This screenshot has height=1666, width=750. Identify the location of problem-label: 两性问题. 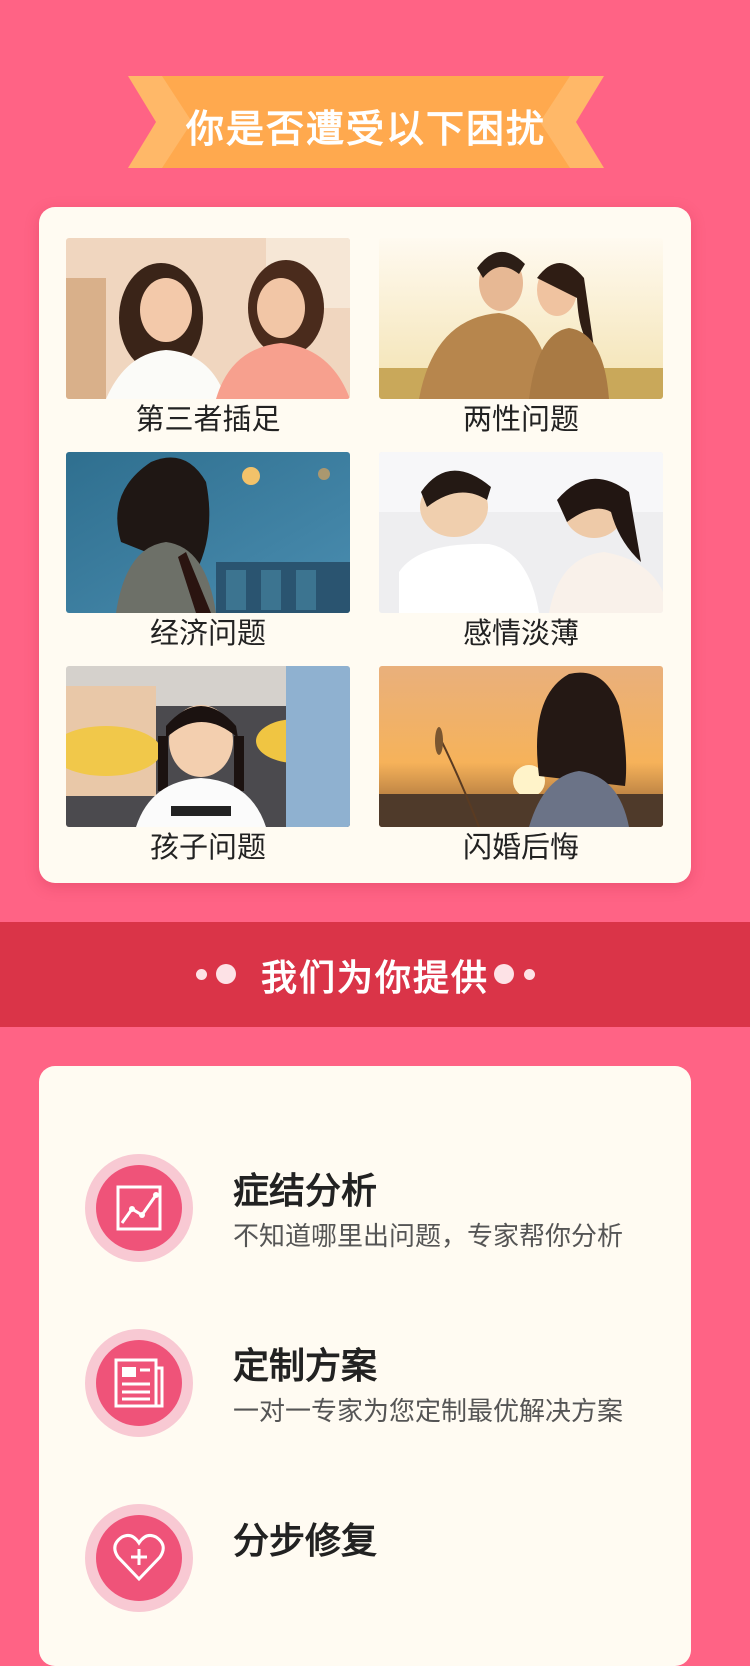
(520, 420).